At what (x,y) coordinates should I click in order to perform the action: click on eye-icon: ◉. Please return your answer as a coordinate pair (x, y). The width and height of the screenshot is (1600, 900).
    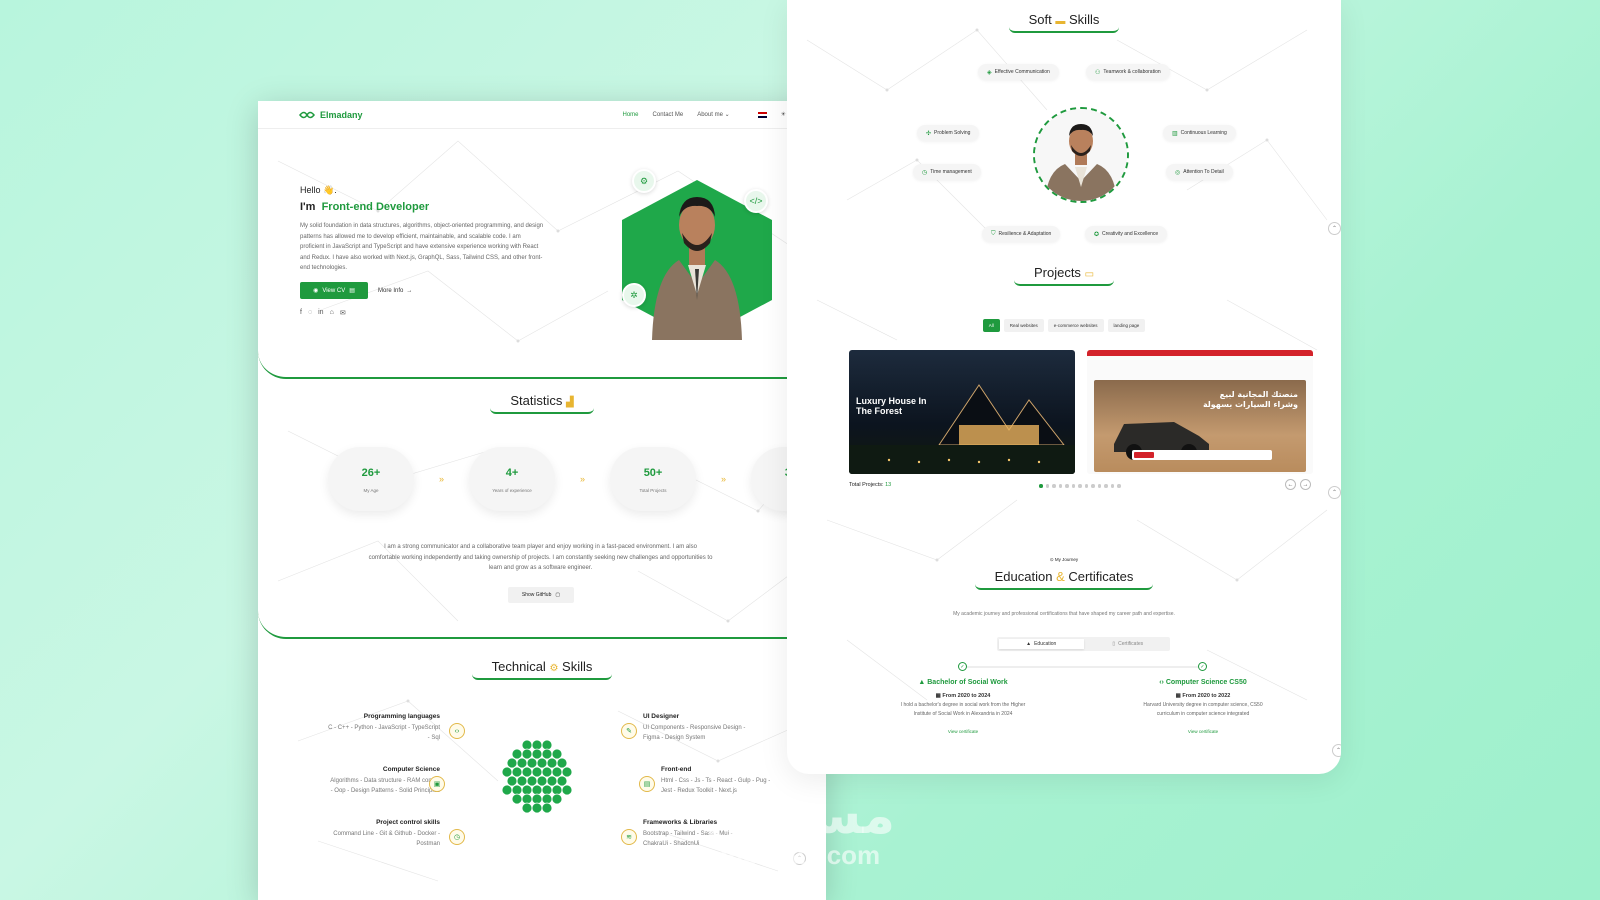
    Looking at the image, I should click on (316, 291).